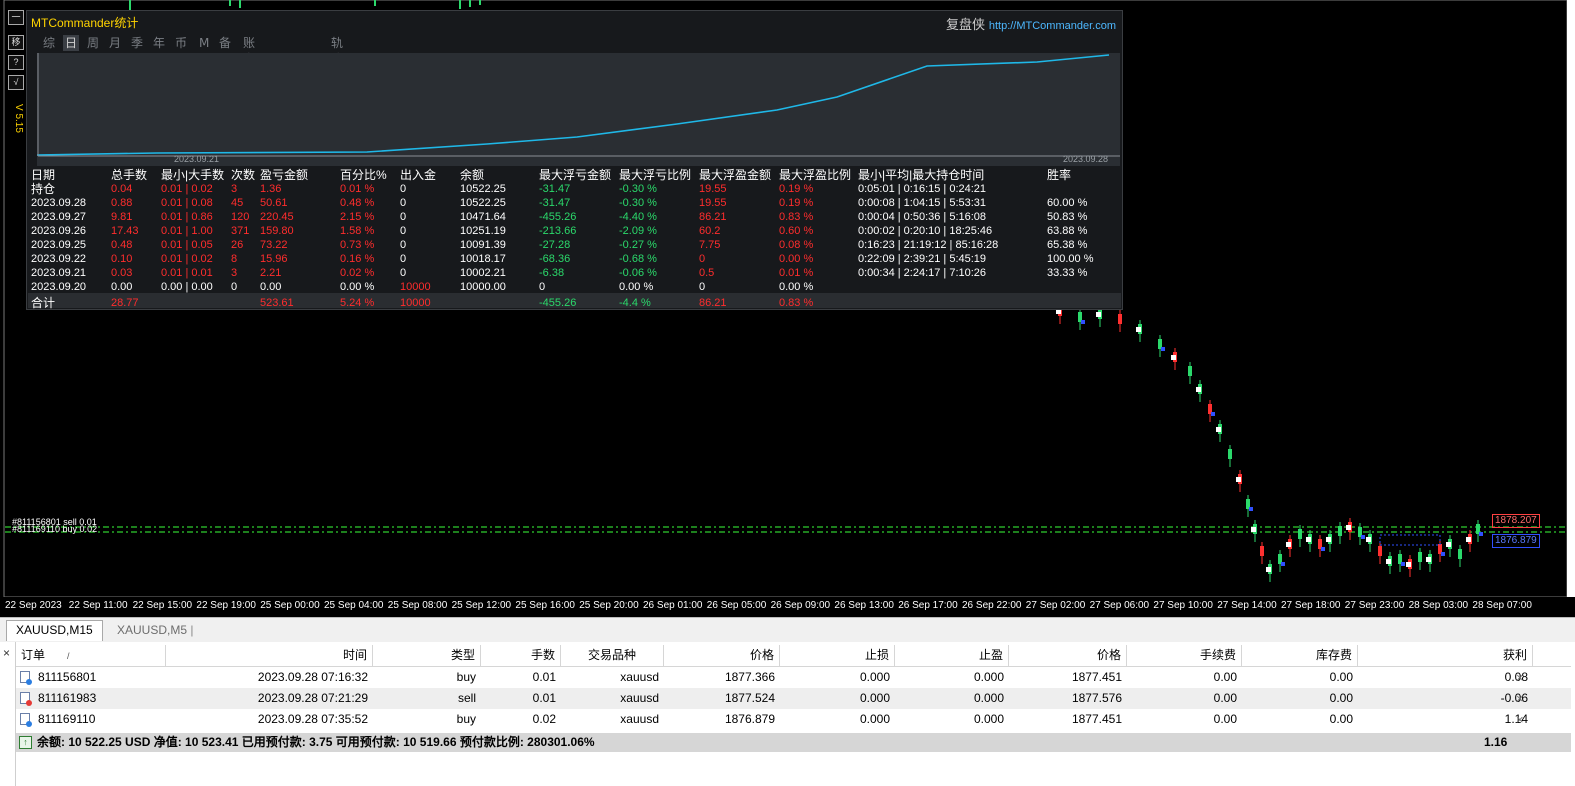  Describe the element at coordinates (922, 217) in the screenshot. I see `stats-cell: 0:00:04 | 0:50:36 | 5:16:08` at that location.